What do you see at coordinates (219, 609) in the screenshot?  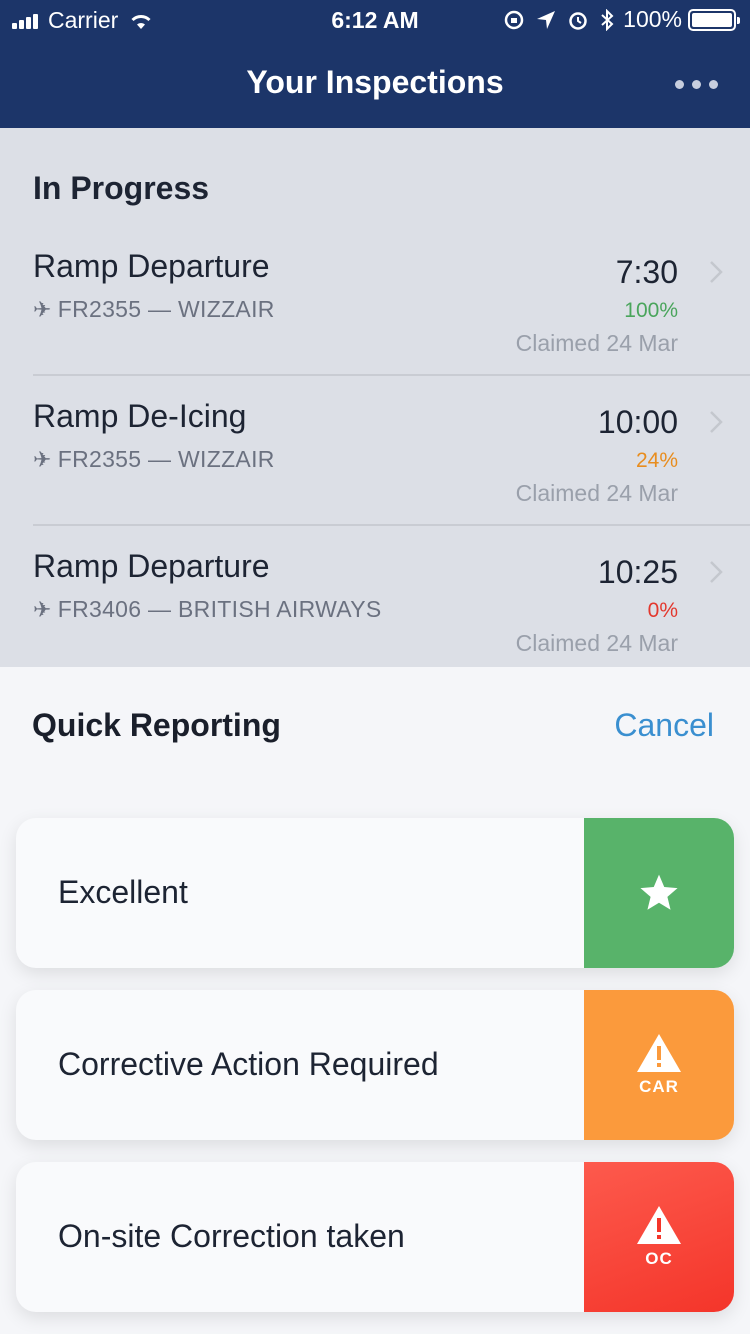 I see `flight-info: FR3406 — BRITISH AIRWAYS` at bounding box center [219, 609].